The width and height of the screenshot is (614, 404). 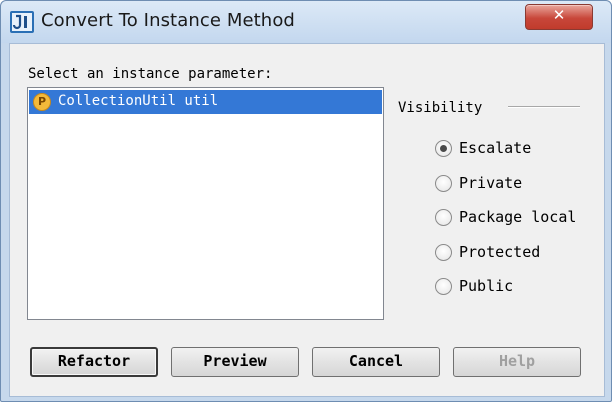 What do you see at coordinates (376, 362) in the screenshot?
I see `cancel-button: Cancel` at bounding box center [376, 362].